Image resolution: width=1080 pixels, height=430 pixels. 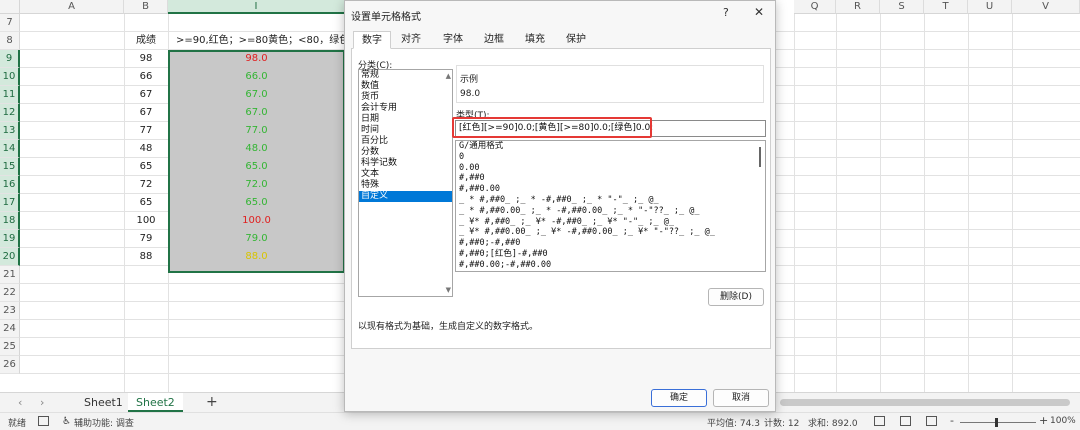 What do you see at coordinates (256, 7) in the screenshot?
I see `column-header-i: I` at bounding box center [256, 7].